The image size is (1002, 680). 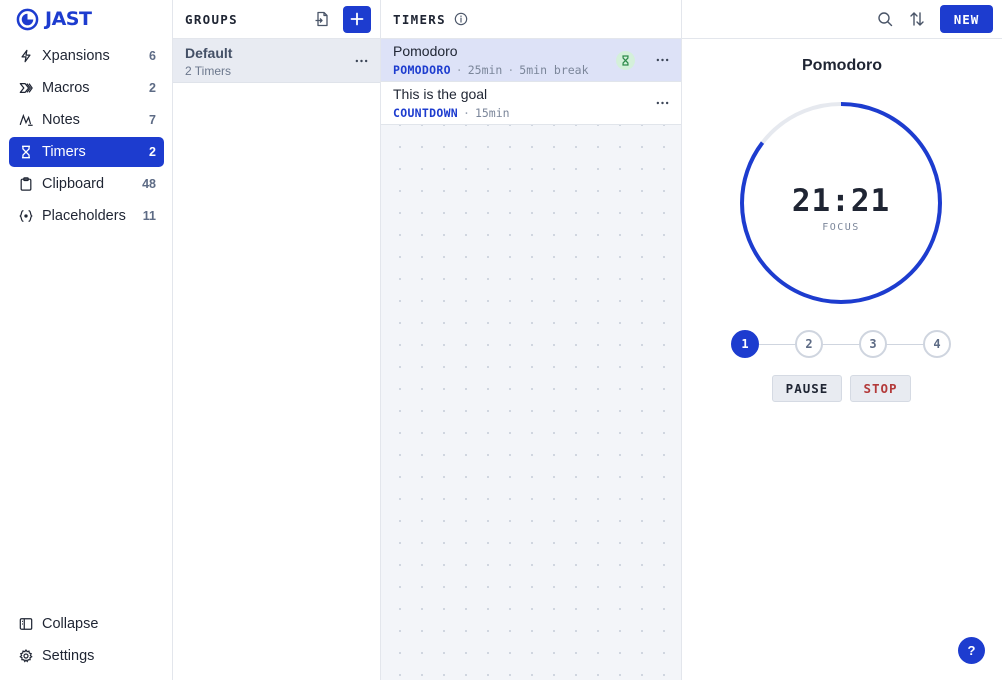 What do you see at coordinates (842, 65) in the screenshot?
I see `detail-title: Pomodoro` at bounding box center [842, 65].